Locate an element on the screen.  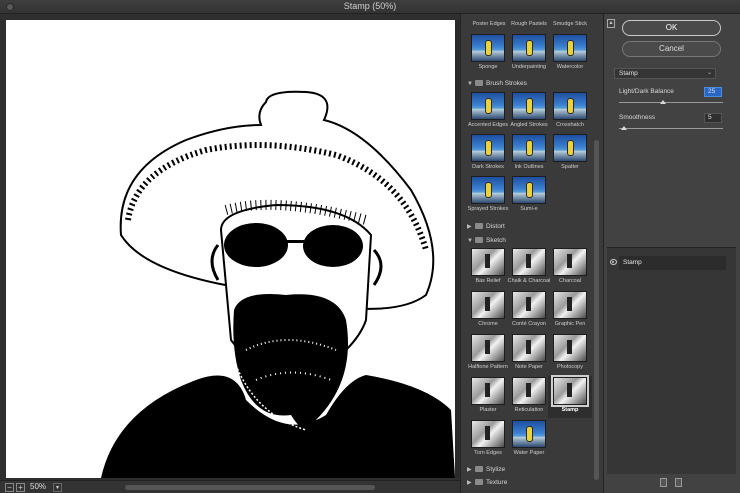
filter-thumb-chalk-charcoal: Chalk & Charcoal is located at coordinates (529, 266).